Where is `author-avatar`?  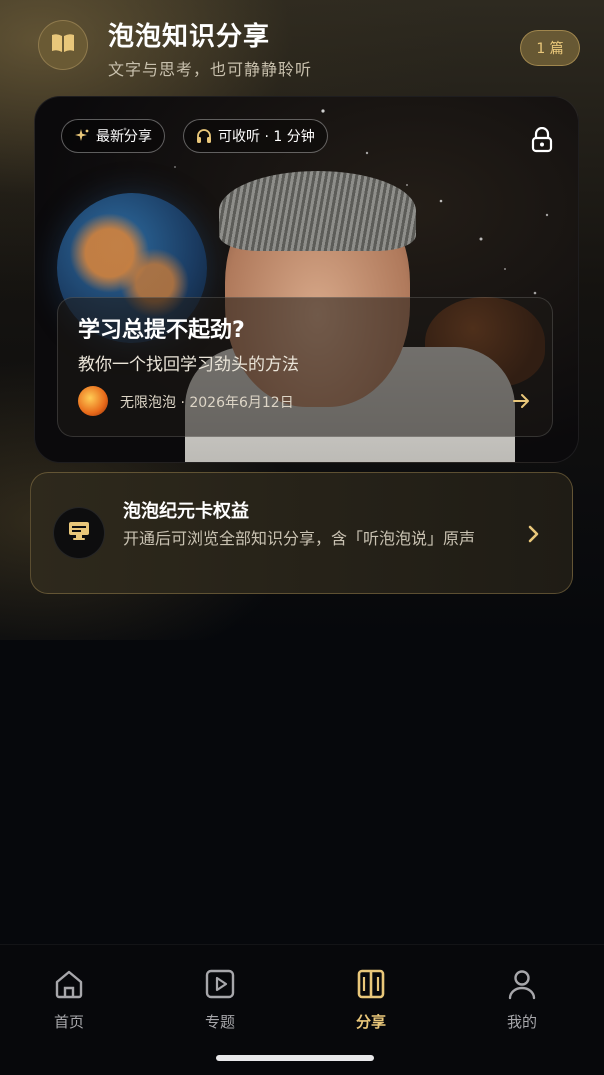 author-avatar is located at coordinates (93, 401).